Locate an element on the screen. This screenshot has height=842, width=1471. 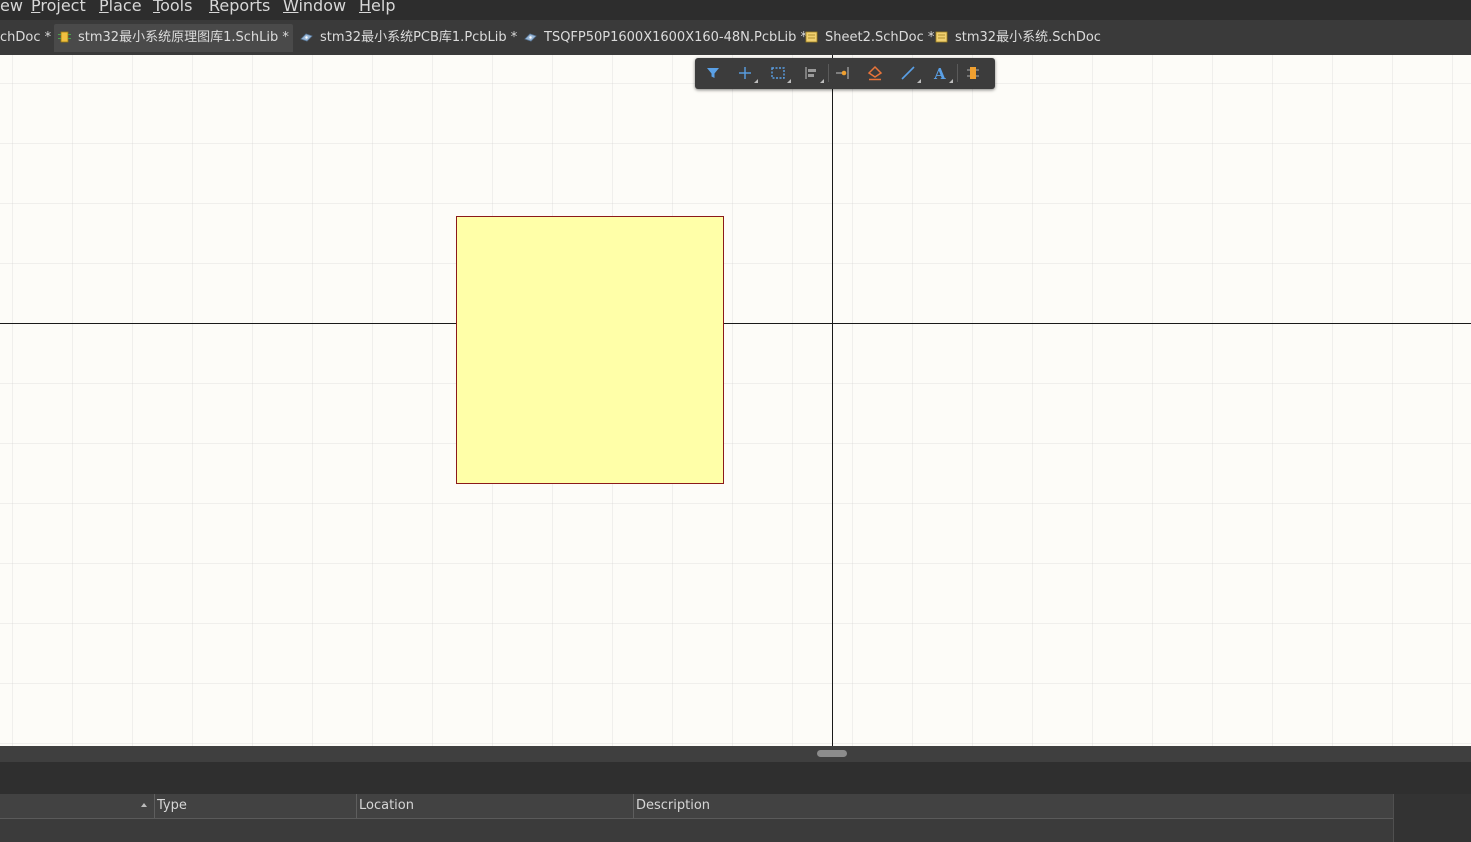
menu-view: ew is located at coordinates (11, 7).